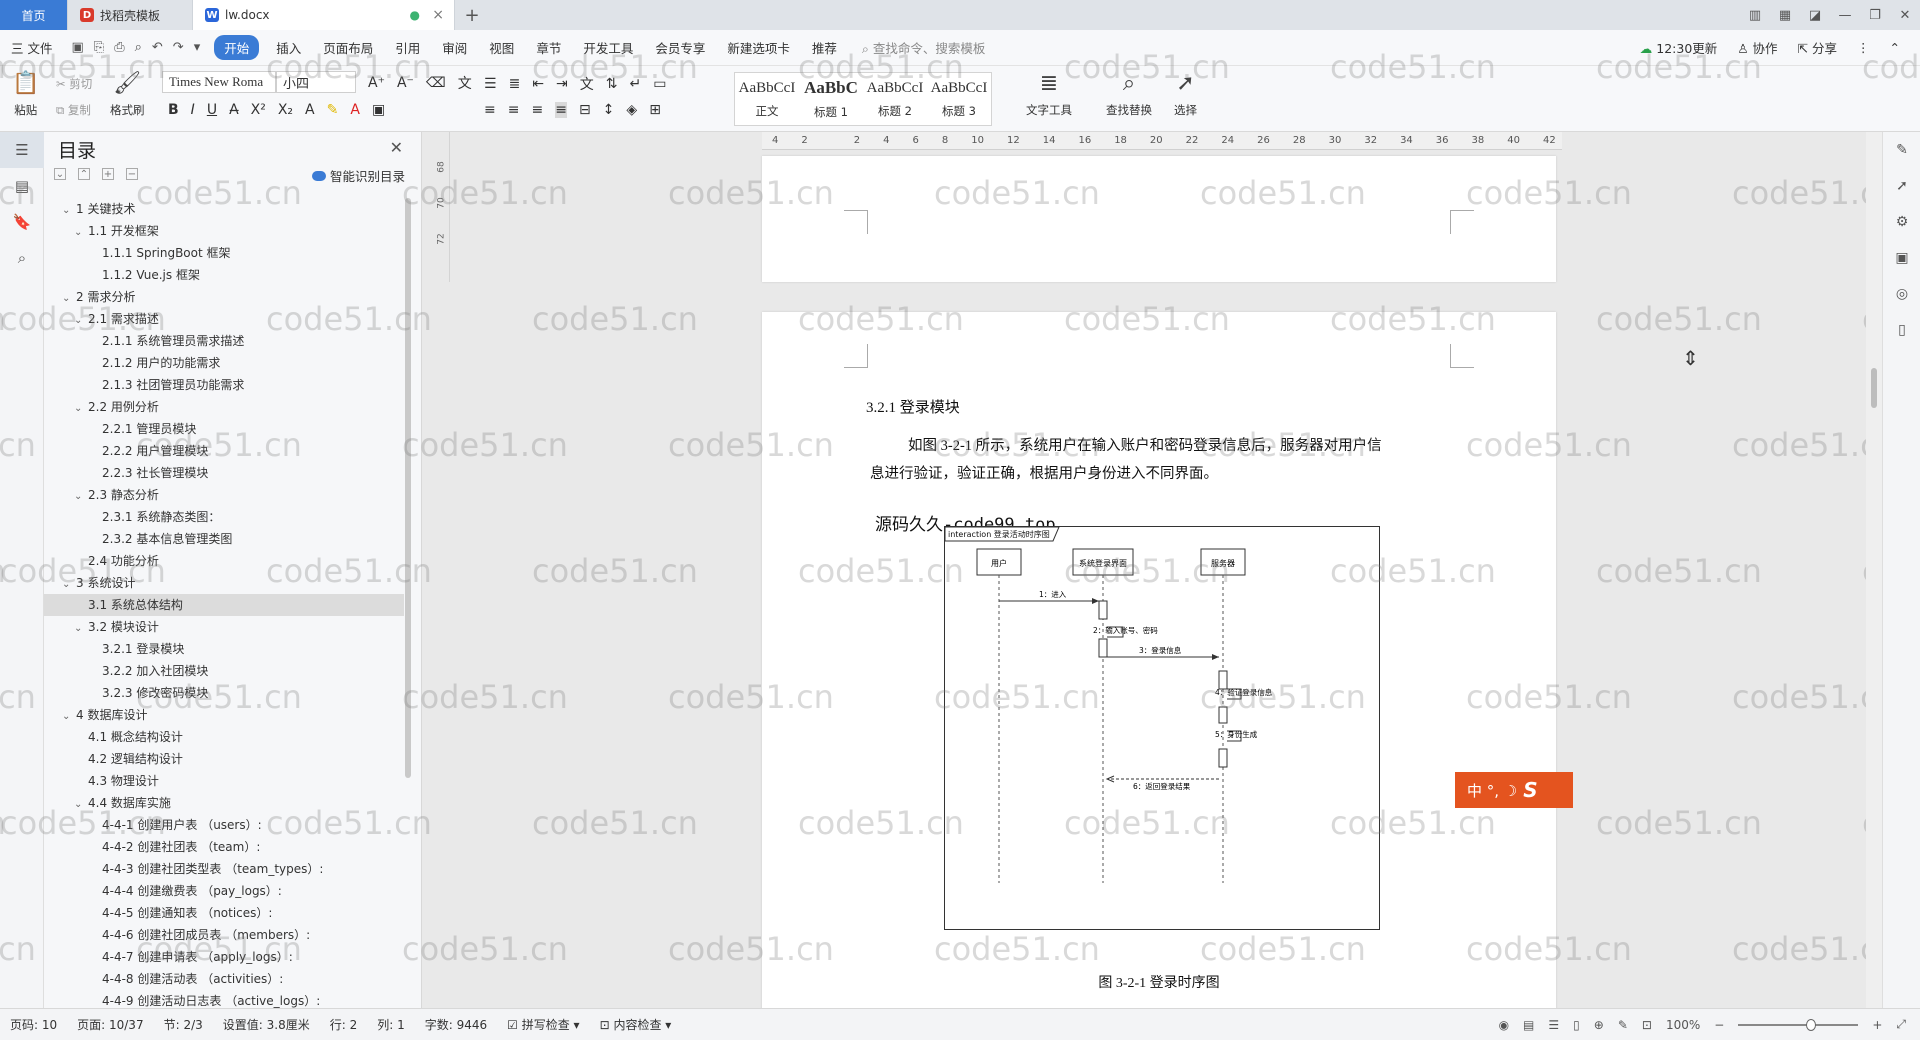 The image size is (1920, 1040). What do you see at coordinates (1623, 1025) in the screenshot?
I see `write-view-icon: ✎` at bounding box center [1623, 1025].